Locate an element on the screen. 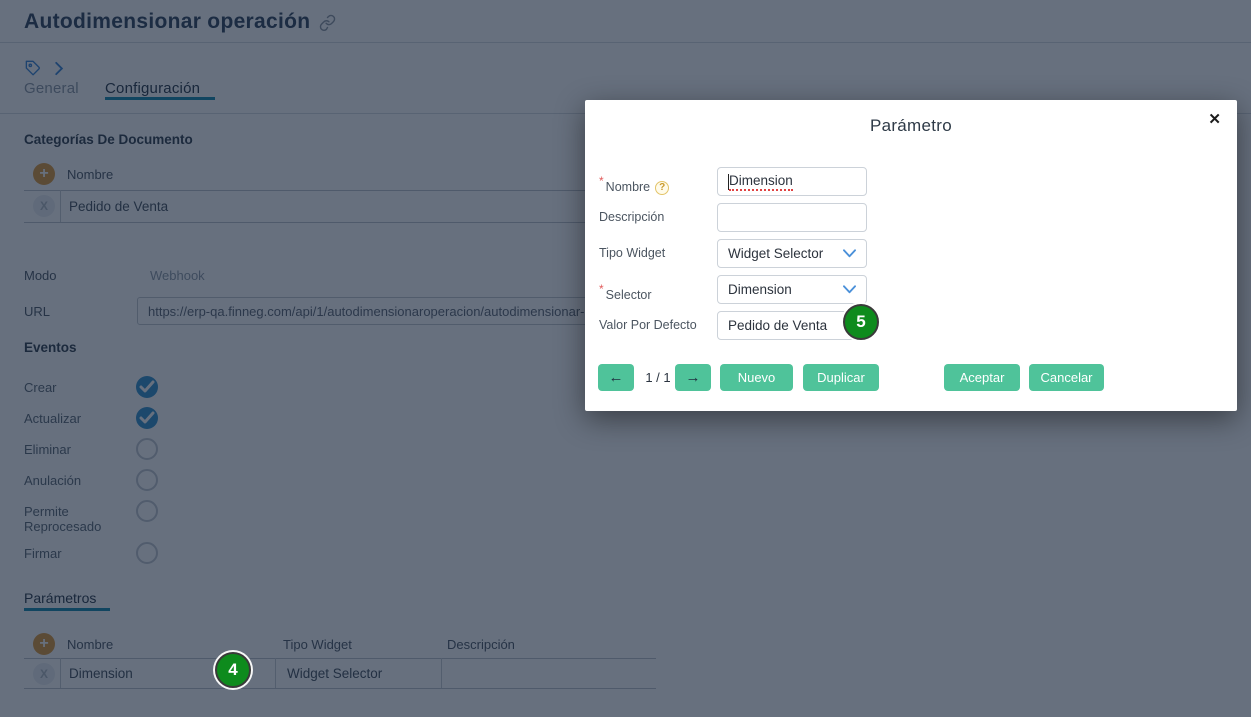  annotation-badge-5: 5 is located at coordinates (861, 322).